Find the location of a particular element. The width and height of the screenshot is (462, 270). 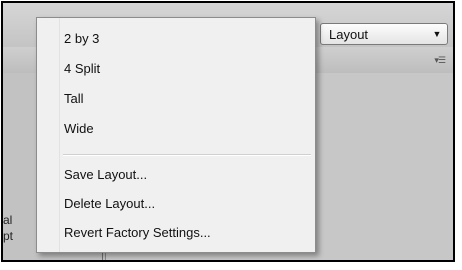

partial-label: pt is located at coordinates (8, 236).